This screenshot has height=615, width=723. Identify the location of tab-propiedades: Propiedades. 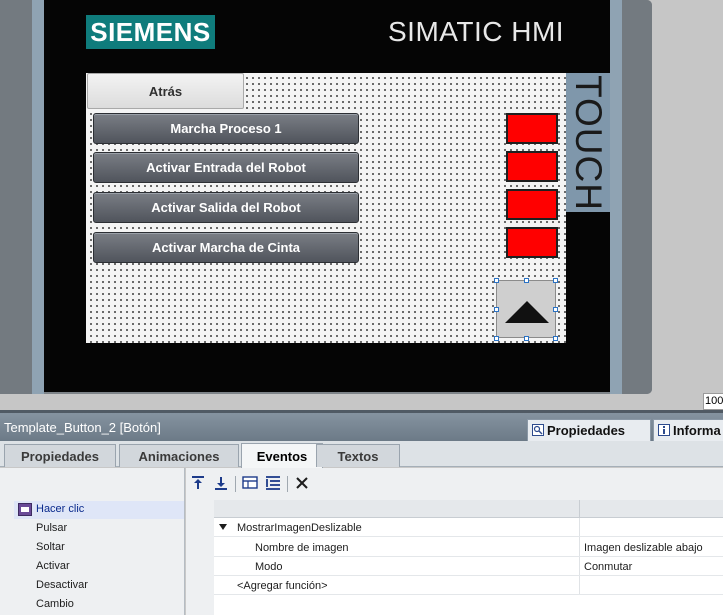
(60, 455).